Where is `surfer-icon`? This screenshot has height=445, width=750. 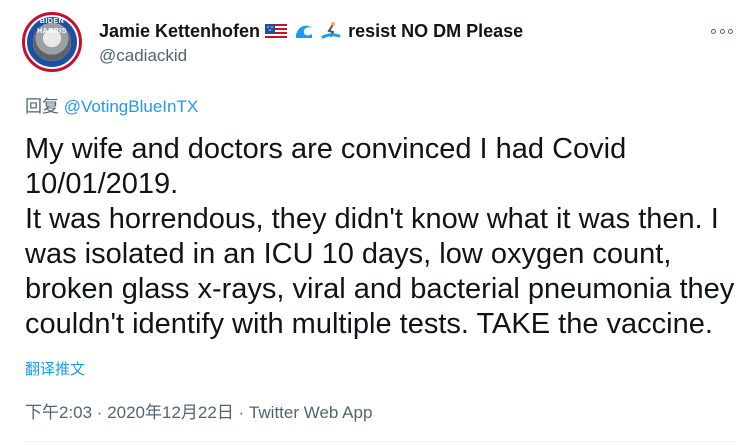
surfer-icon is located at coordinates (331, 30).